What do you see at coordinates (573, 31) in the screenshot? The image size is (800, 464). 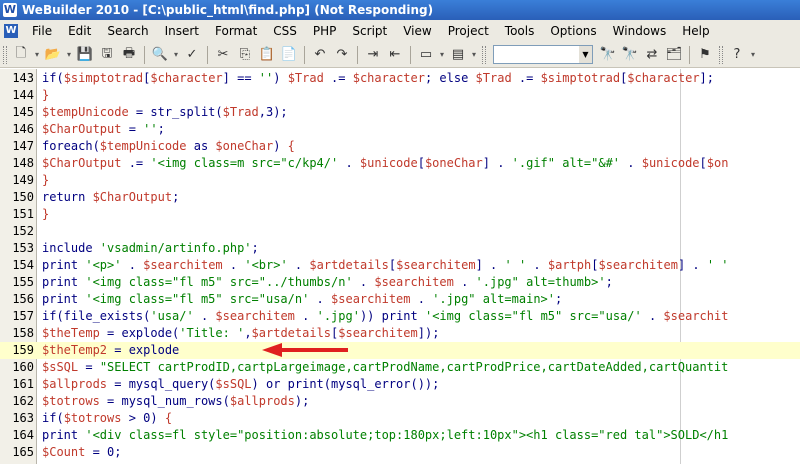 I see `menu-options: Options` at bounding box center [573, 31].